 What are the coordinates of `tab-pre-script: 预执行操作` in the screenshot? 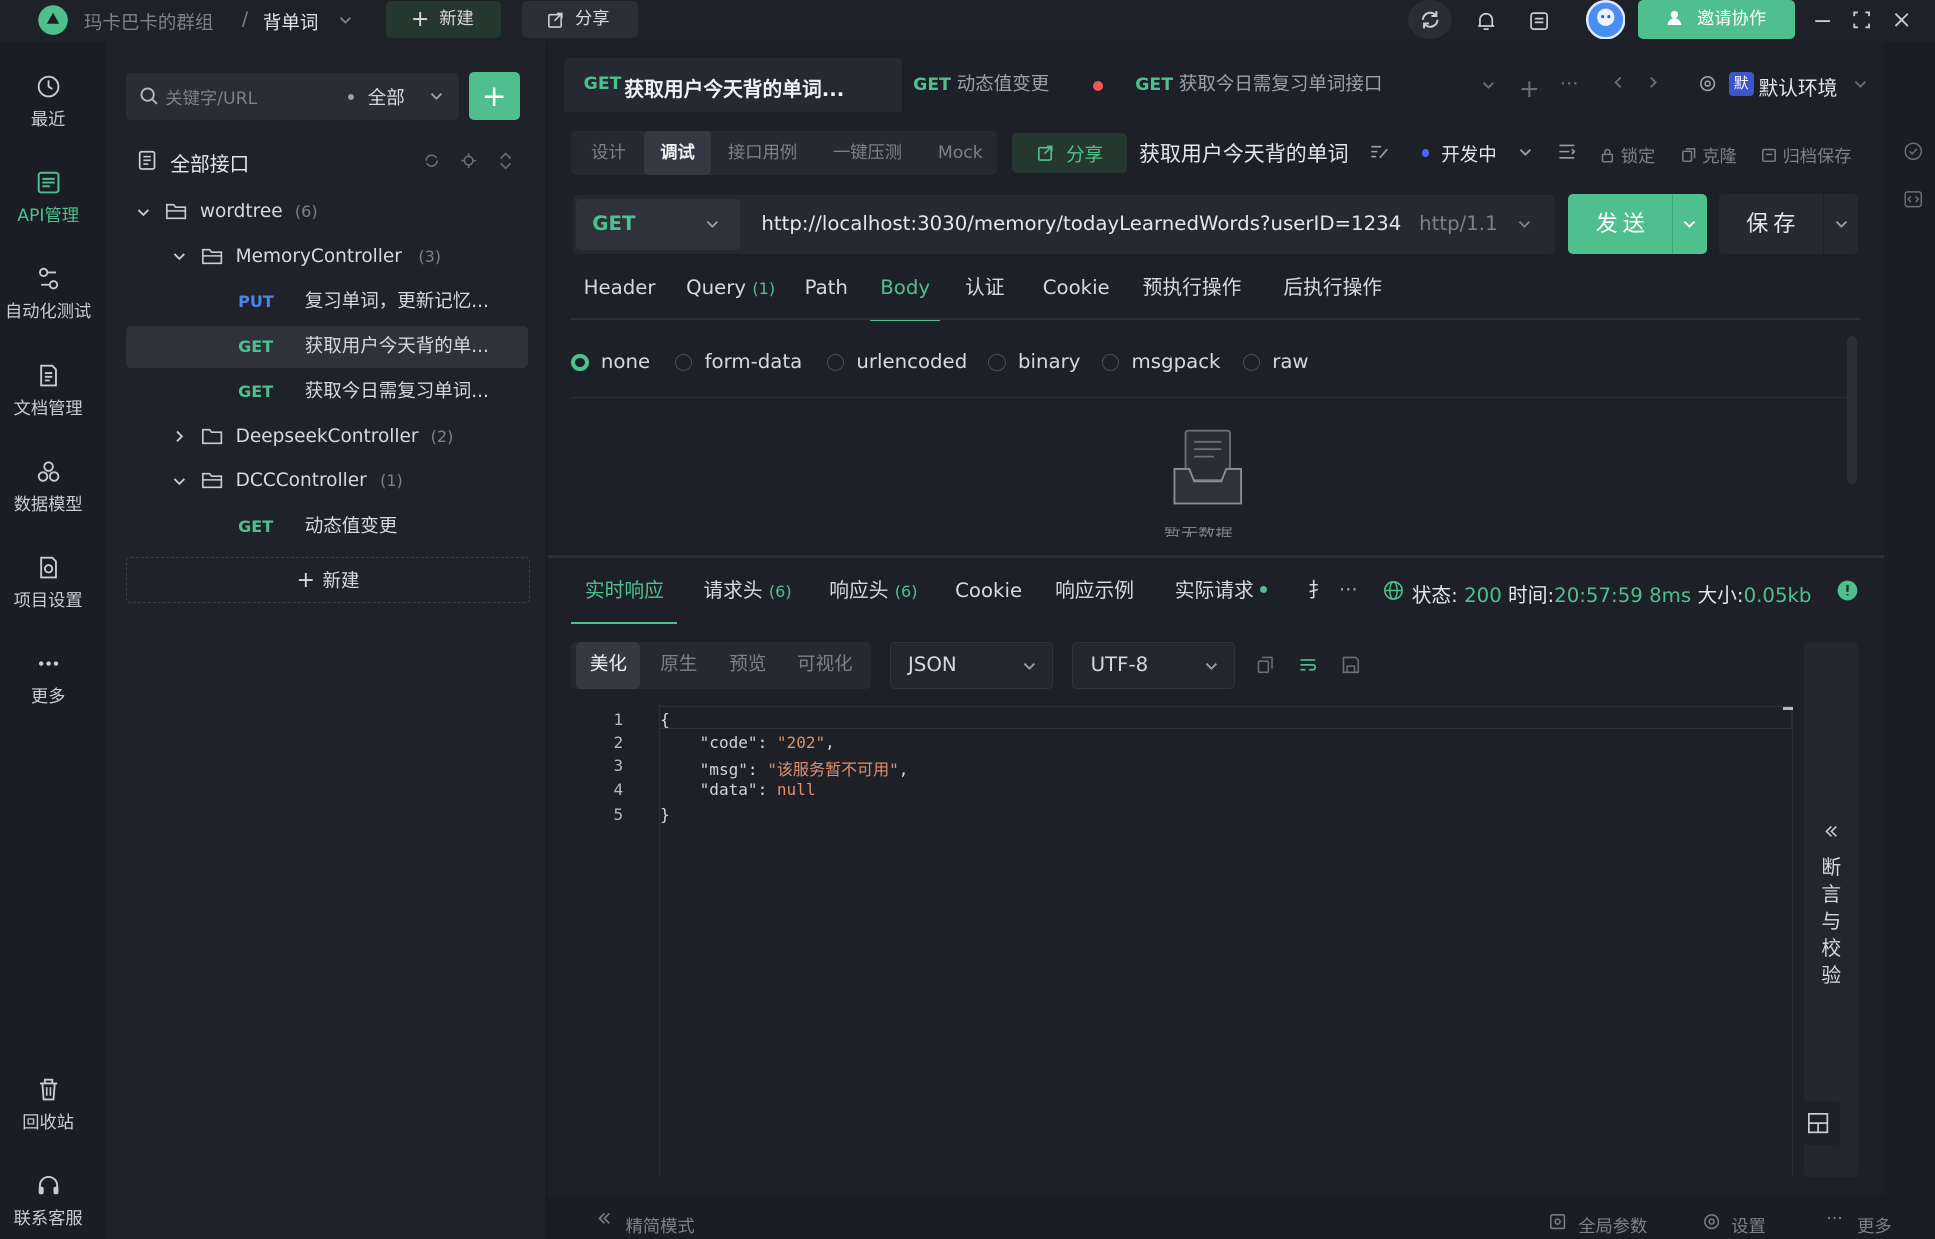 It's located at (1192, 295).